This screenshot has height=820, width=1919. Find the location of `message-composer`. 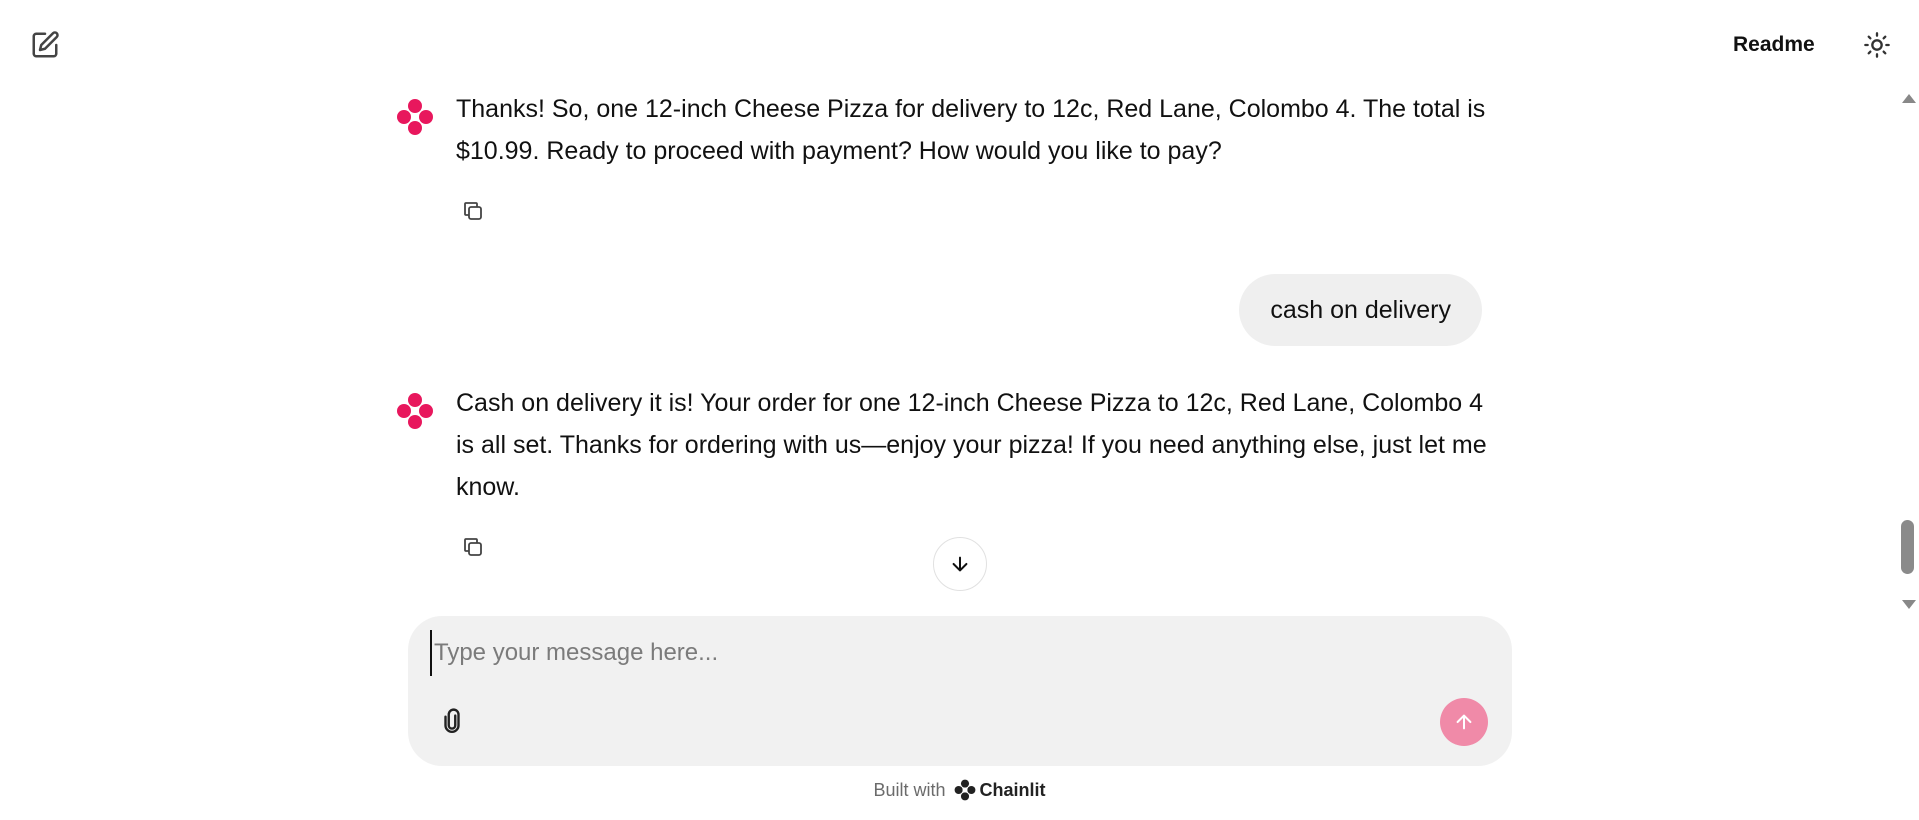

message-composer is located at coordinates (960, 691).